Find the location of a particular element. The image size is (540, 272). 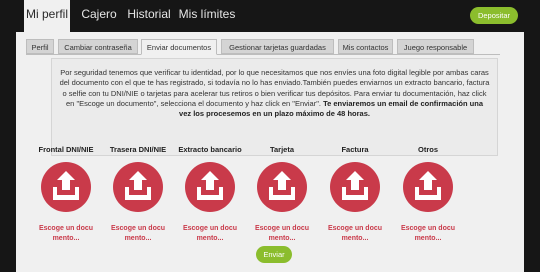

document-title: Otros is located at coordinates (427, 149).